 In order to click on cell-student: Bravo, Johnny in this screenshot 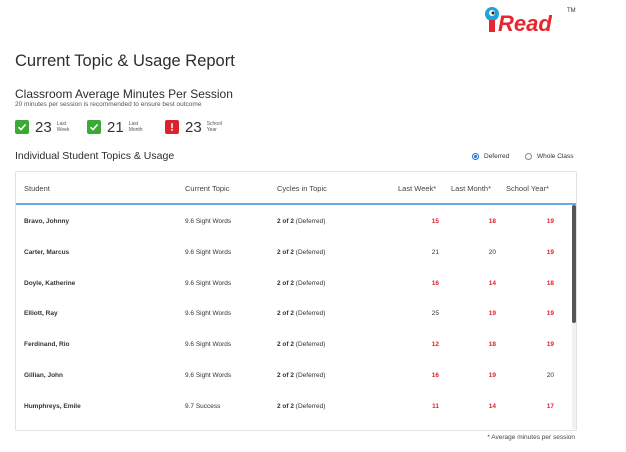, I will do `click(47, 221)`.